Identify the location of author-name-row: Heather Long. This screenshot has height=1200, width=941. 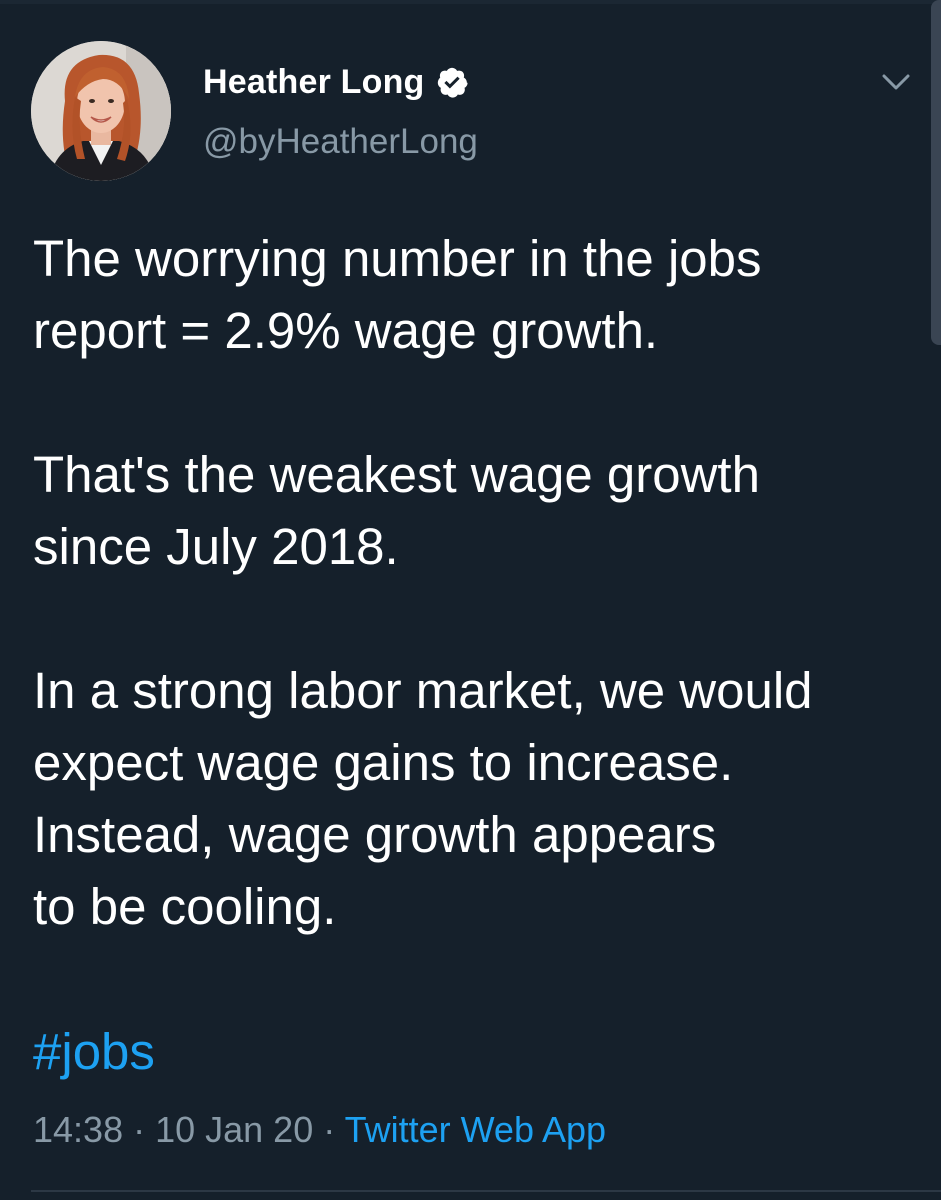
(336, 82).